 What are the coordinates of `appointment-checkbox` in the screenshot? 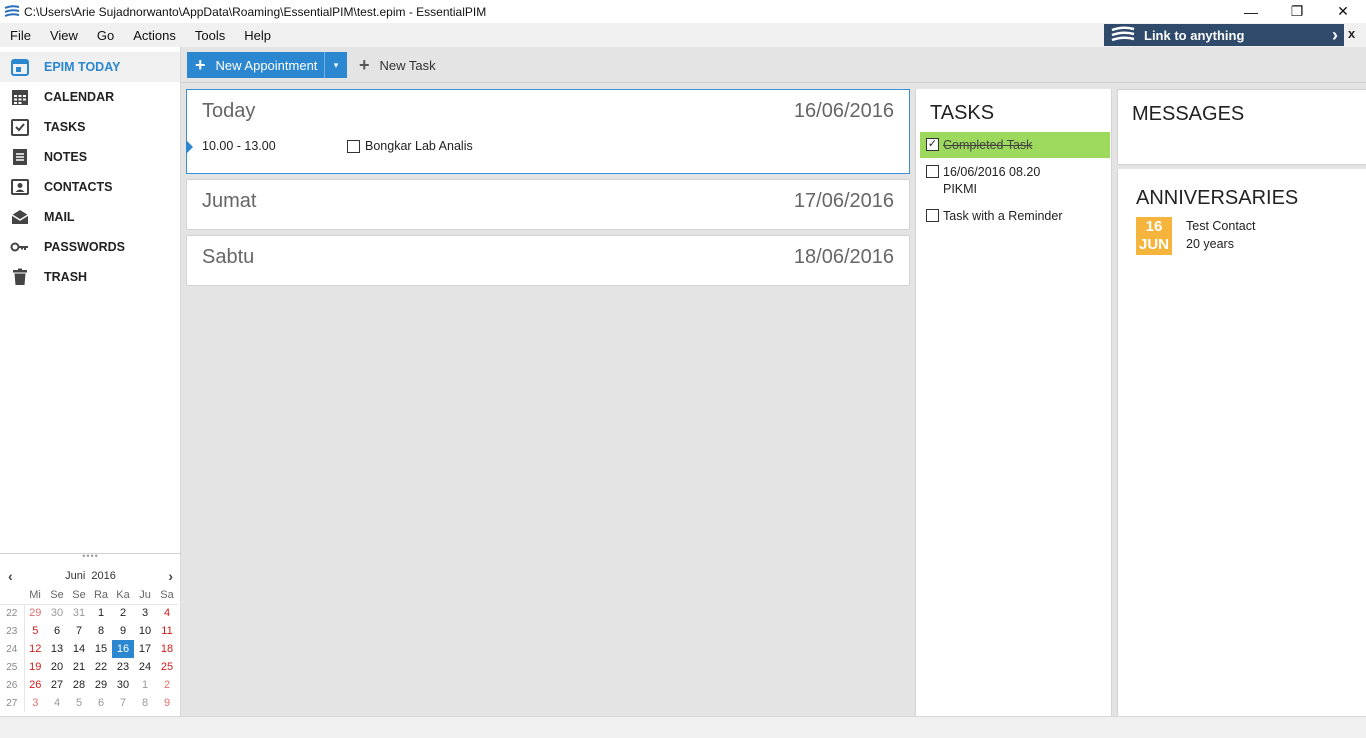 It's located at (353, 146).